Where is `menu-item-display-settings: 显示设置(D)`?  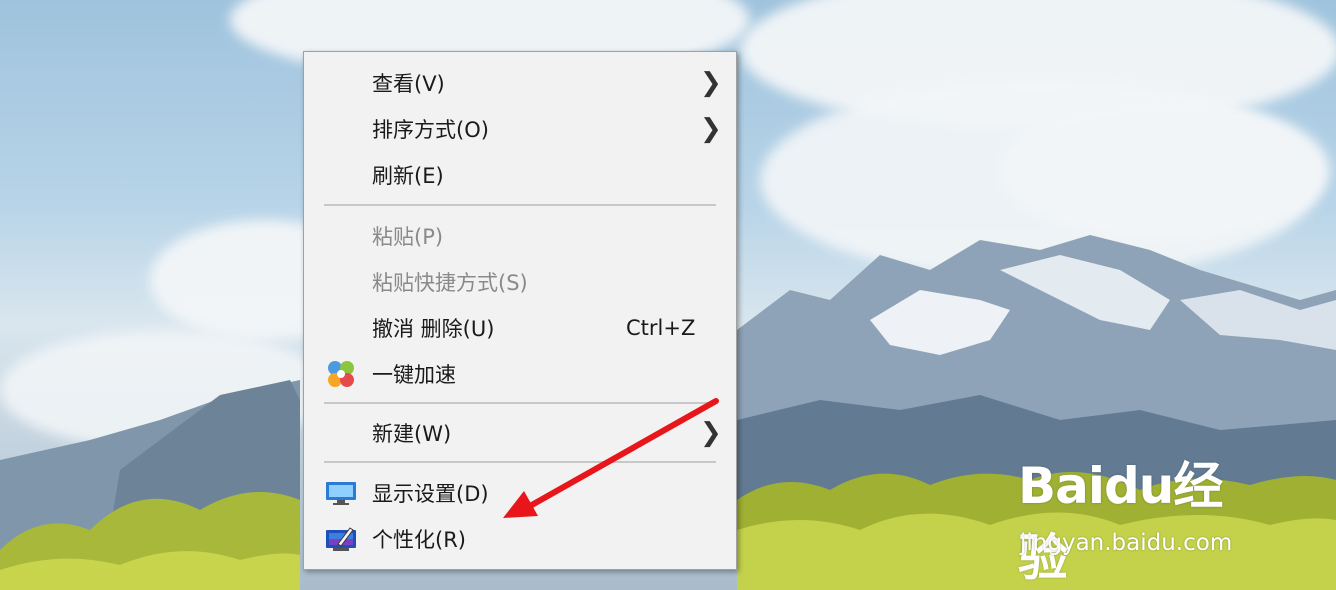 menu-item-display-settings: 显示设置(D) is located at coordinates (520, 493).